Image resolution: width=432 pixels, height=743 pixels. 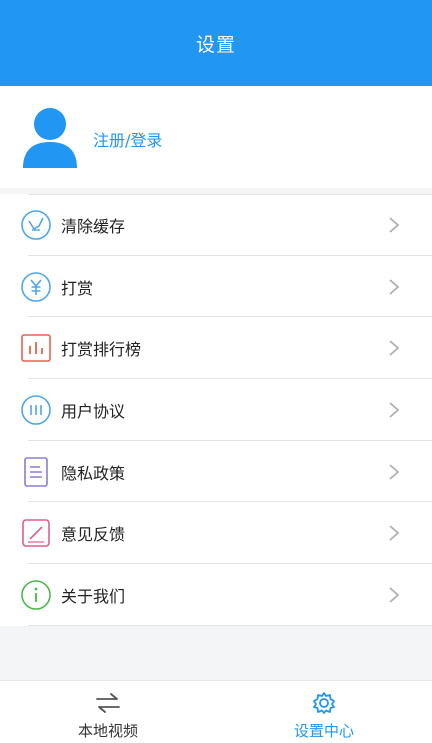 I want to click on menu-item-feedback: 意见反馈, so click(x=216, y=533).